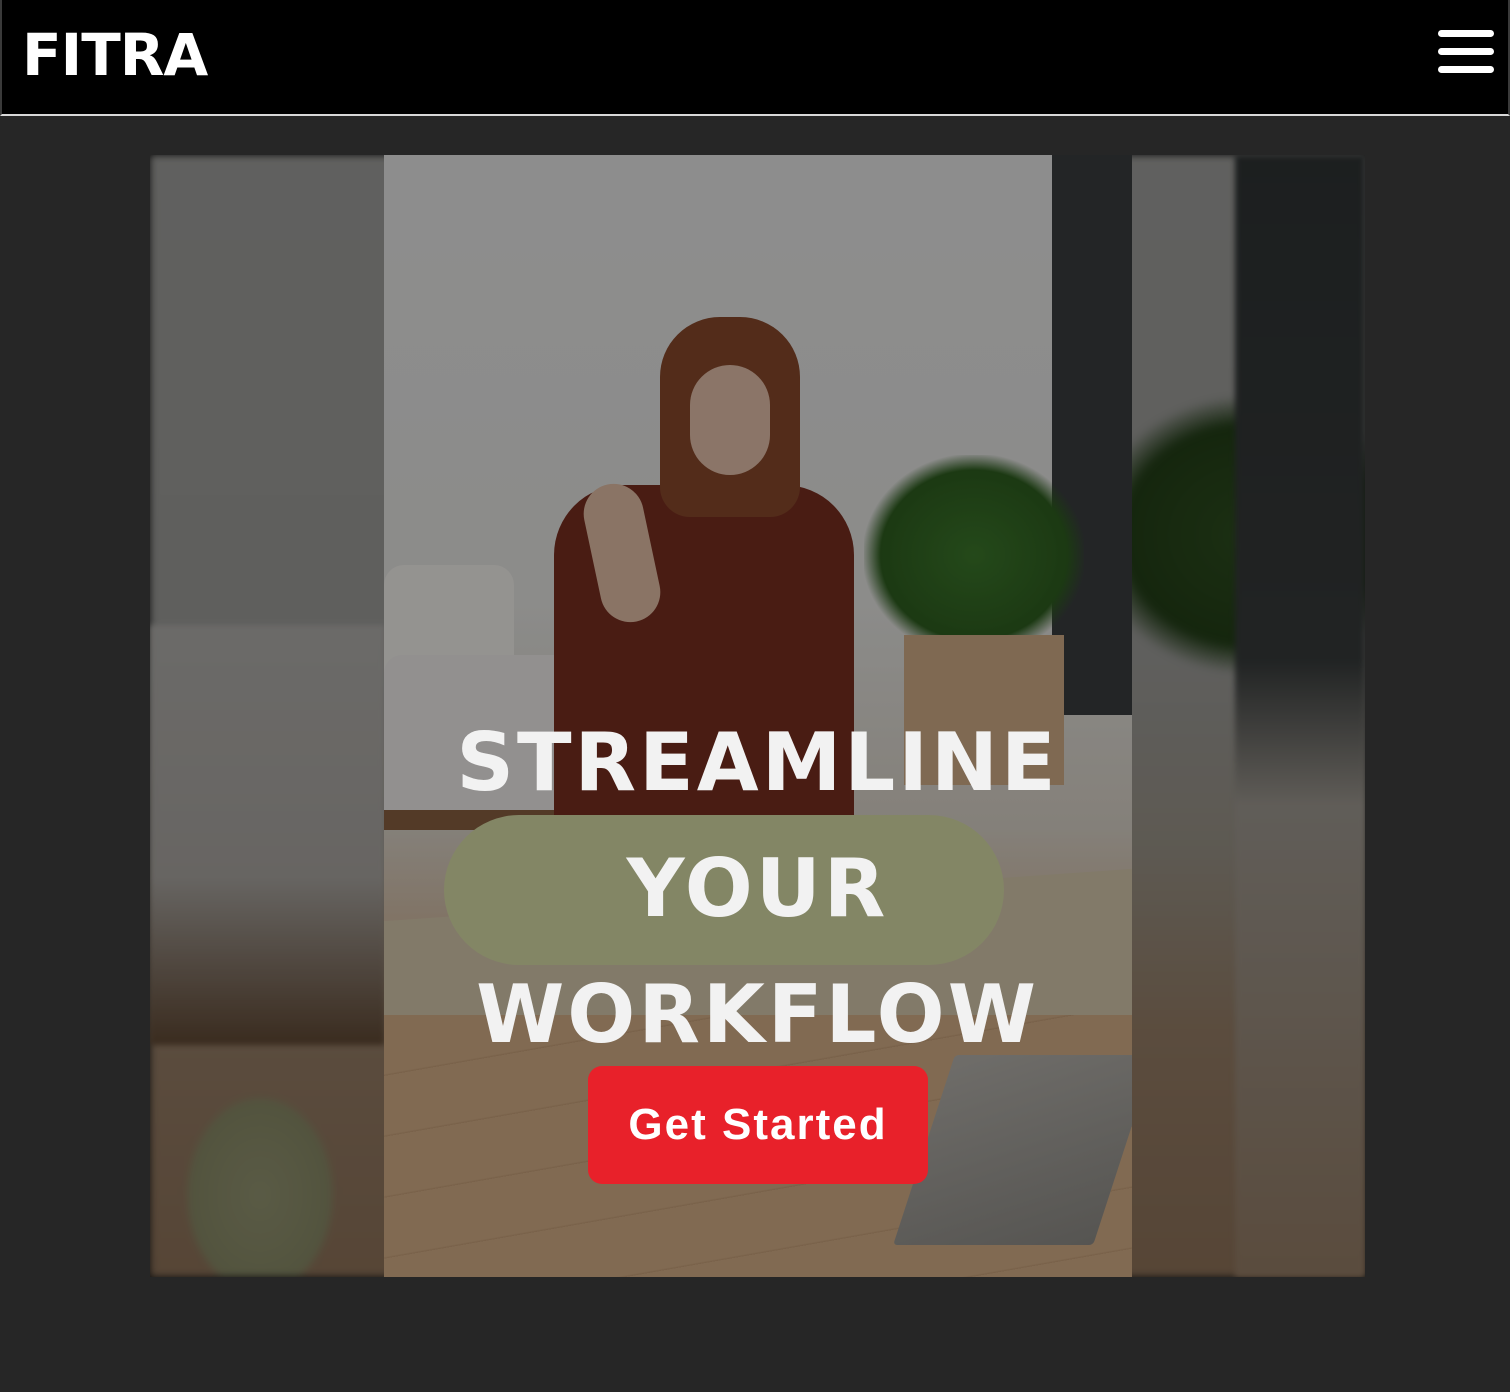 The image size is (1510, 1392). I want to click on menu-bar-middle, so click(1466, 51).